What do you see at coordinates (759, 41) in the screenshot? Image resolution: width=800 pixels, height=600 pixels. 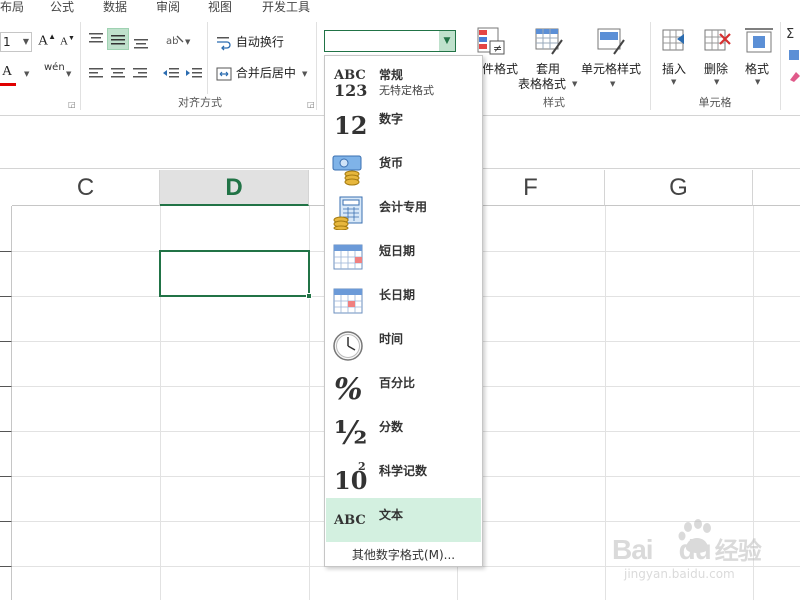 I see `format-cells-icon` at bounding box center [759, 41].